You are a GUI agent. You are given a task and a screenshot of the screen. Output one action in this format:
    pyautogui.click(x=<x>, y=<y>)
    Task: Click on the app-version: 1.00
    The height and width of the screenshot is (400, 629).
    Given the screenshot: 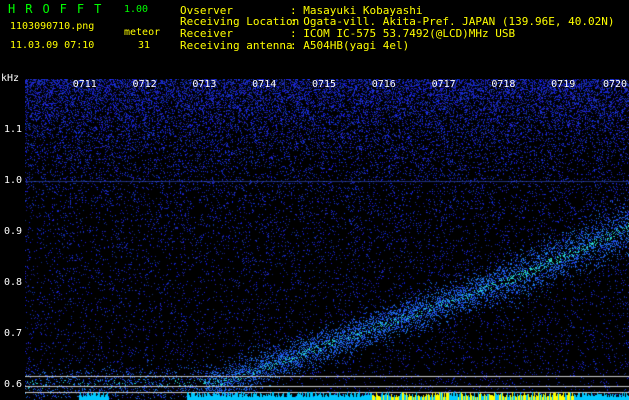 What is the action you would take?
    pyautogui.click(x=136, y=9)
    